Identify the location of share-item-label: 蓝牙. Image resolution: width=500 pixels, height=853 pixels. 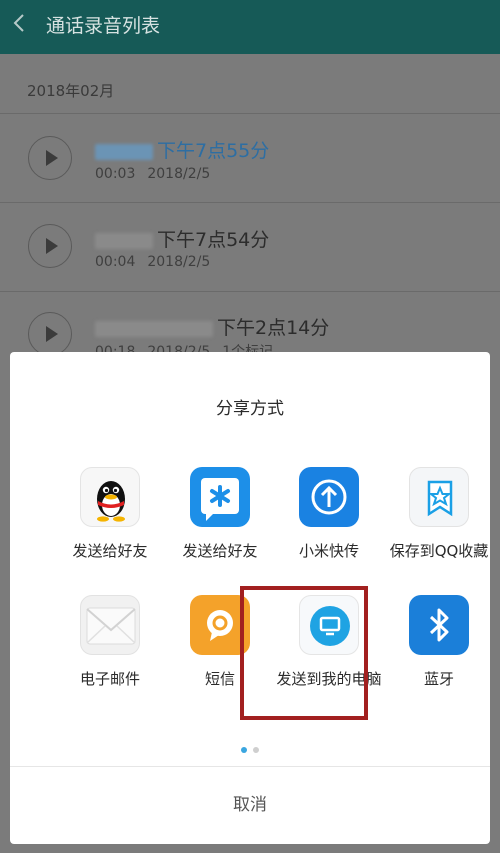
(438, 679).